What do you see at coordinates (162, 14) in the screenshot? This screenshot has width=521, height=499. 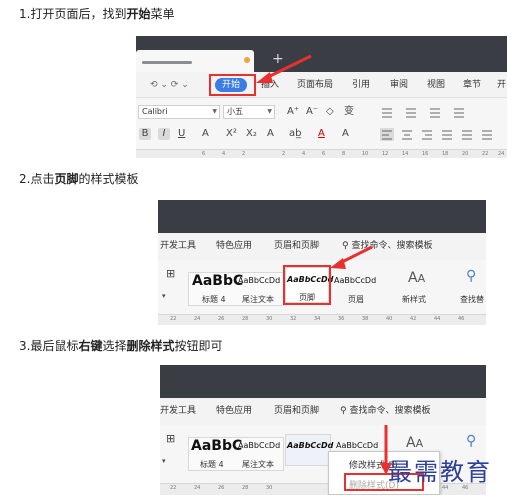 I see `step-1-post: 菜单` at bounding box center [162, 14].